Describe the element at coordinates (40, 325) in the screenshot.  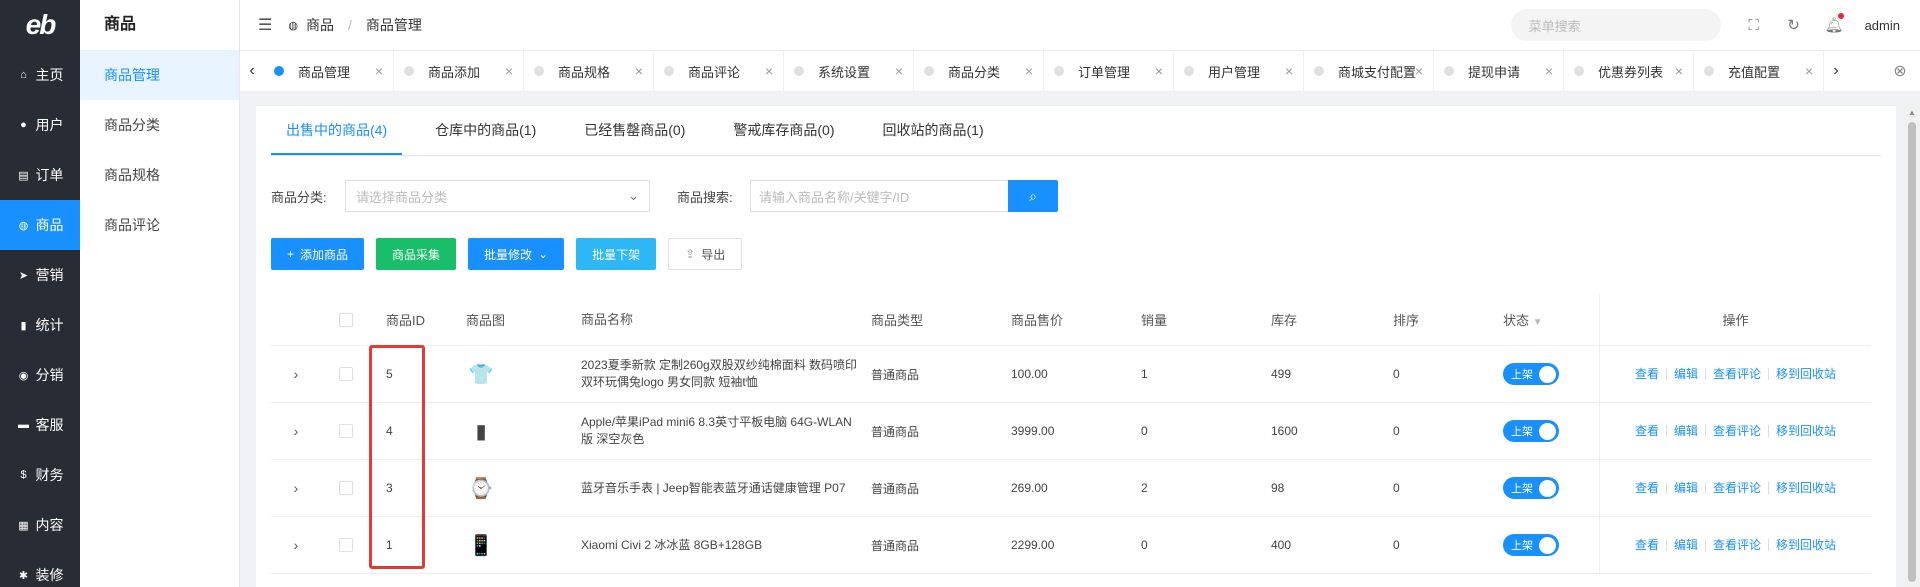
I see `sidebar-item-5: ▮ 统计` at that location.